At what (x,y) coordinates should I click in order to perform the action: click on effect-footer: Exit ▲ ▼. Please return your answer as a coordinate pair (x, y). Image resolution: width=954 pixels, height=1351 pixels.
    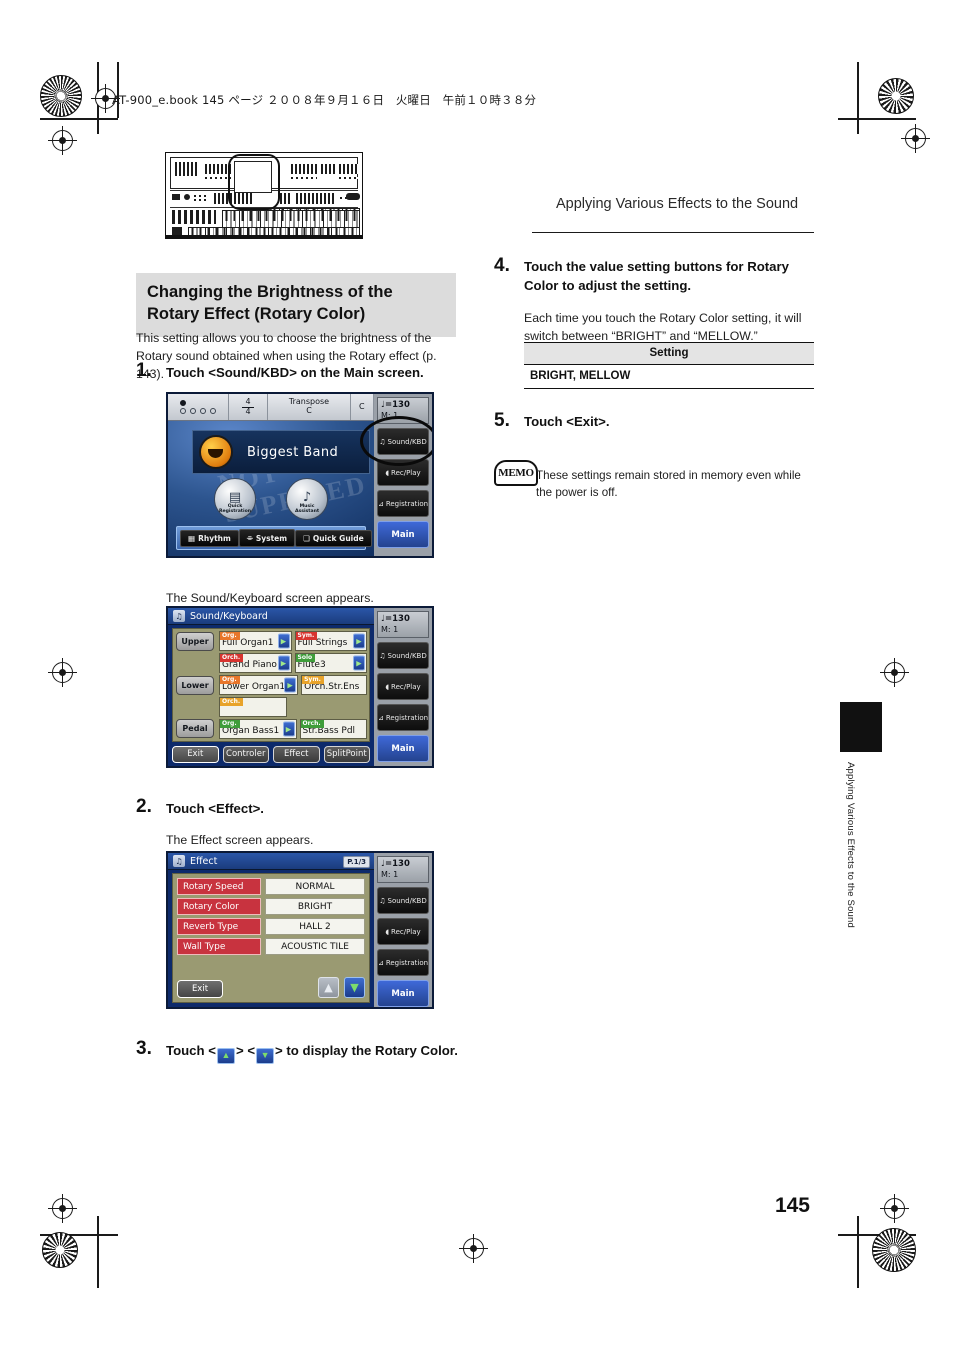
    Looking at the image, I should click on (271, 987).